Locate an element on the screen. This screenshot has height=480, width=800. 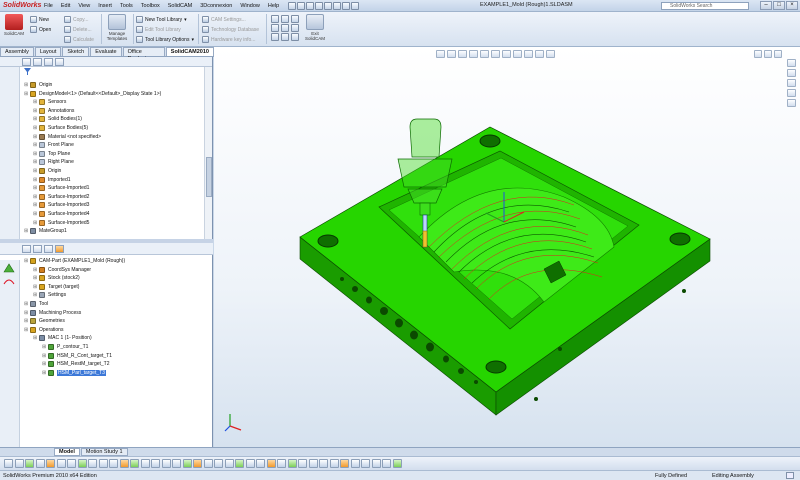
tree-item: ⊞ CAM-Part (EXAMPLE1_Mold (Rough)) is located at coordinates (74, 261).